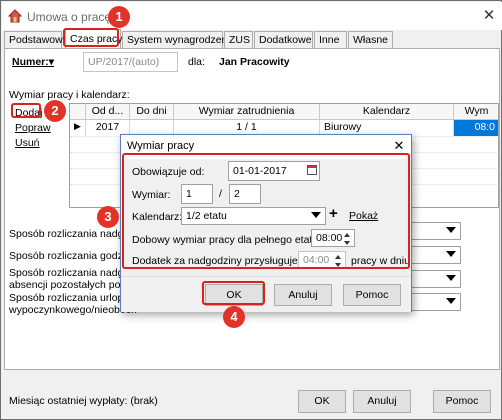 Image resolution: width=502 pixels, height=420 pixels. What do you see at coordinates (27, 143) in the screenshot?
I see `delete-link: Usuń` at bounding box center [27, 143].